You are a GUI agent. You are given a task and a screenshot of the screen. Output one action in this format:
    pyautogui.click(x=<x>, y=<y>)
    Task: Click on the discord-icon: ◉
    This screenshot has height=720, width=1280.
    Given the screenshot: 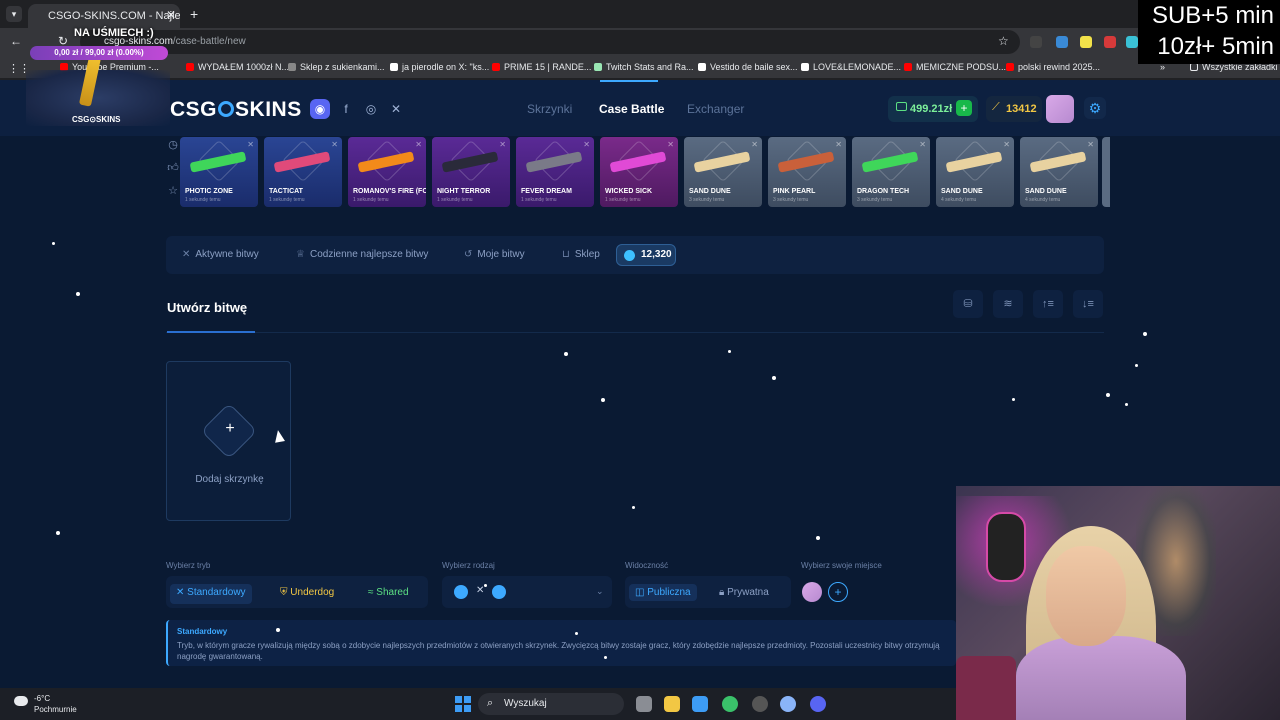 What is the action you would take?
    pyautogui.click(x=320, y=109)
    